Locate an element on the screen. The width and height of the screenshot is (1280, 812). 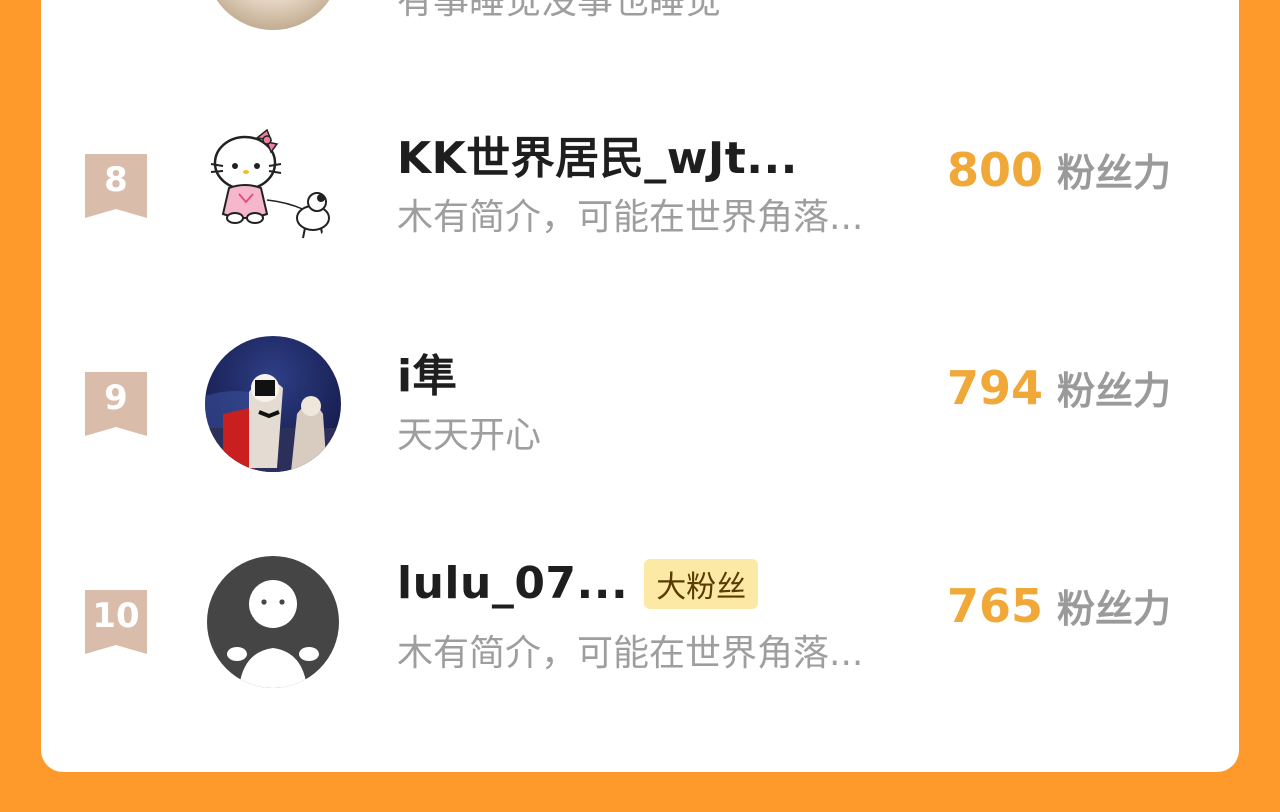
fan-power-score: 794 粉丝力 is located at coordinates (1059, 387).